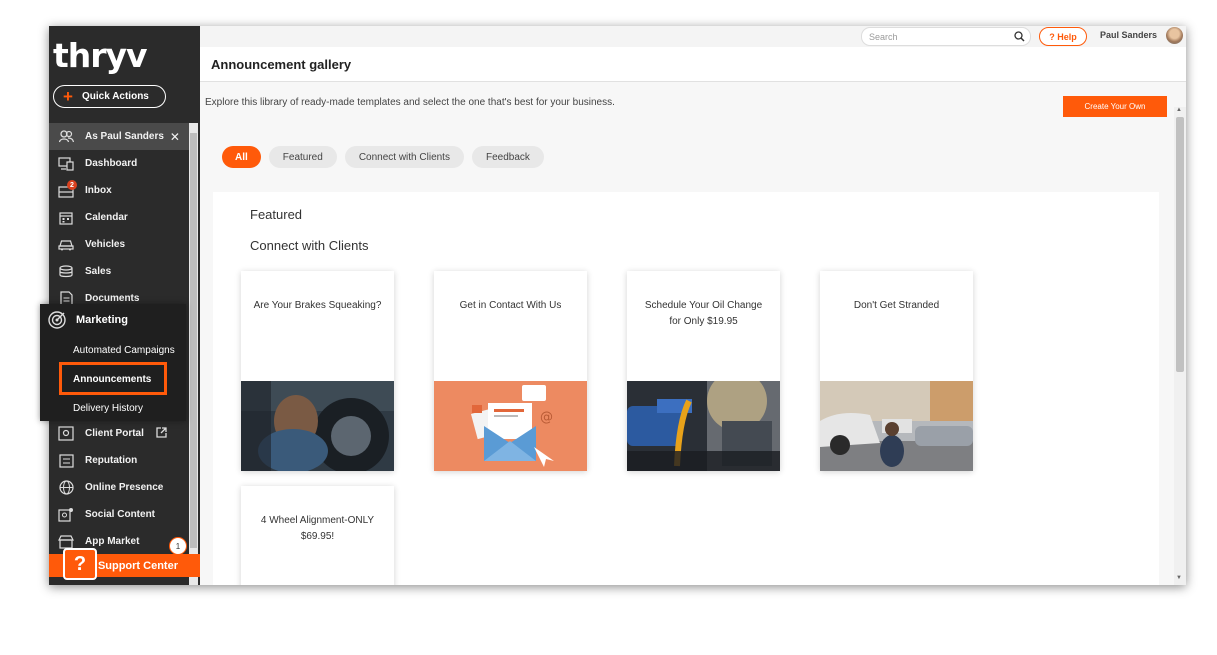 The image size is (1217, 655). Describe the element at coordinates (1174, 35) in the screenshot. I see `avatar` at that location.